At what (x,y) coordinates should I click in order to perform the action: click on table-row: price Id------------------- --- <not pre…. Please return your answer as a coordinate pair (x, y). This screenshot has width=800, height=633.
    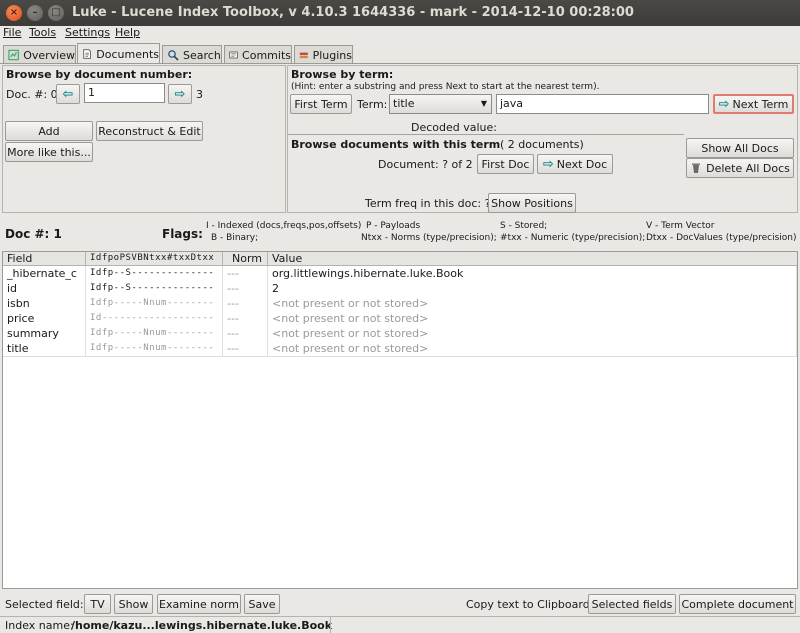
    Looking at the image, I should click on (400, 318).